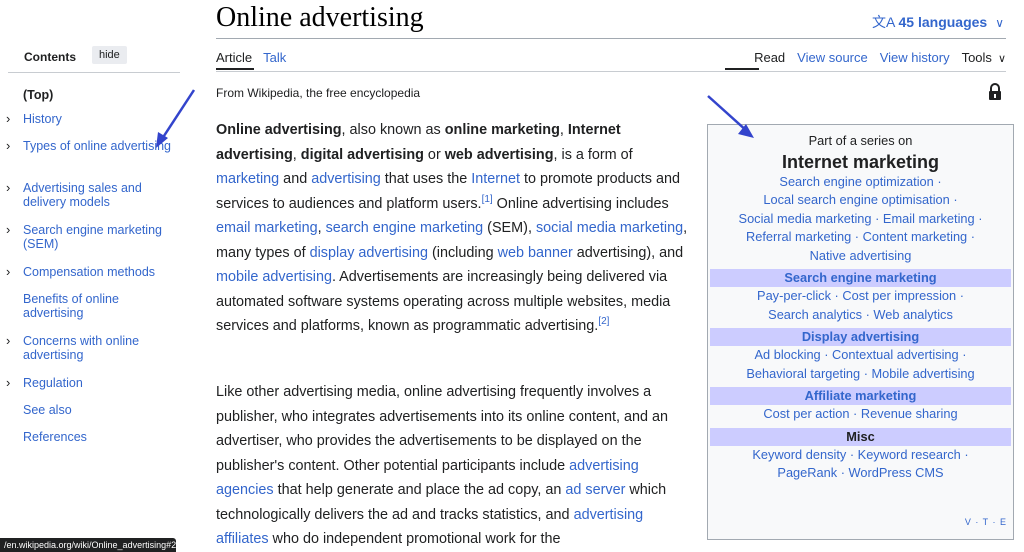 The height and width of the screenshot is (552, 1024). What do you see at coordinates (50, 57) in the screenshot?
I see `toc-heading: Contents` at bounding box center [50, 57].